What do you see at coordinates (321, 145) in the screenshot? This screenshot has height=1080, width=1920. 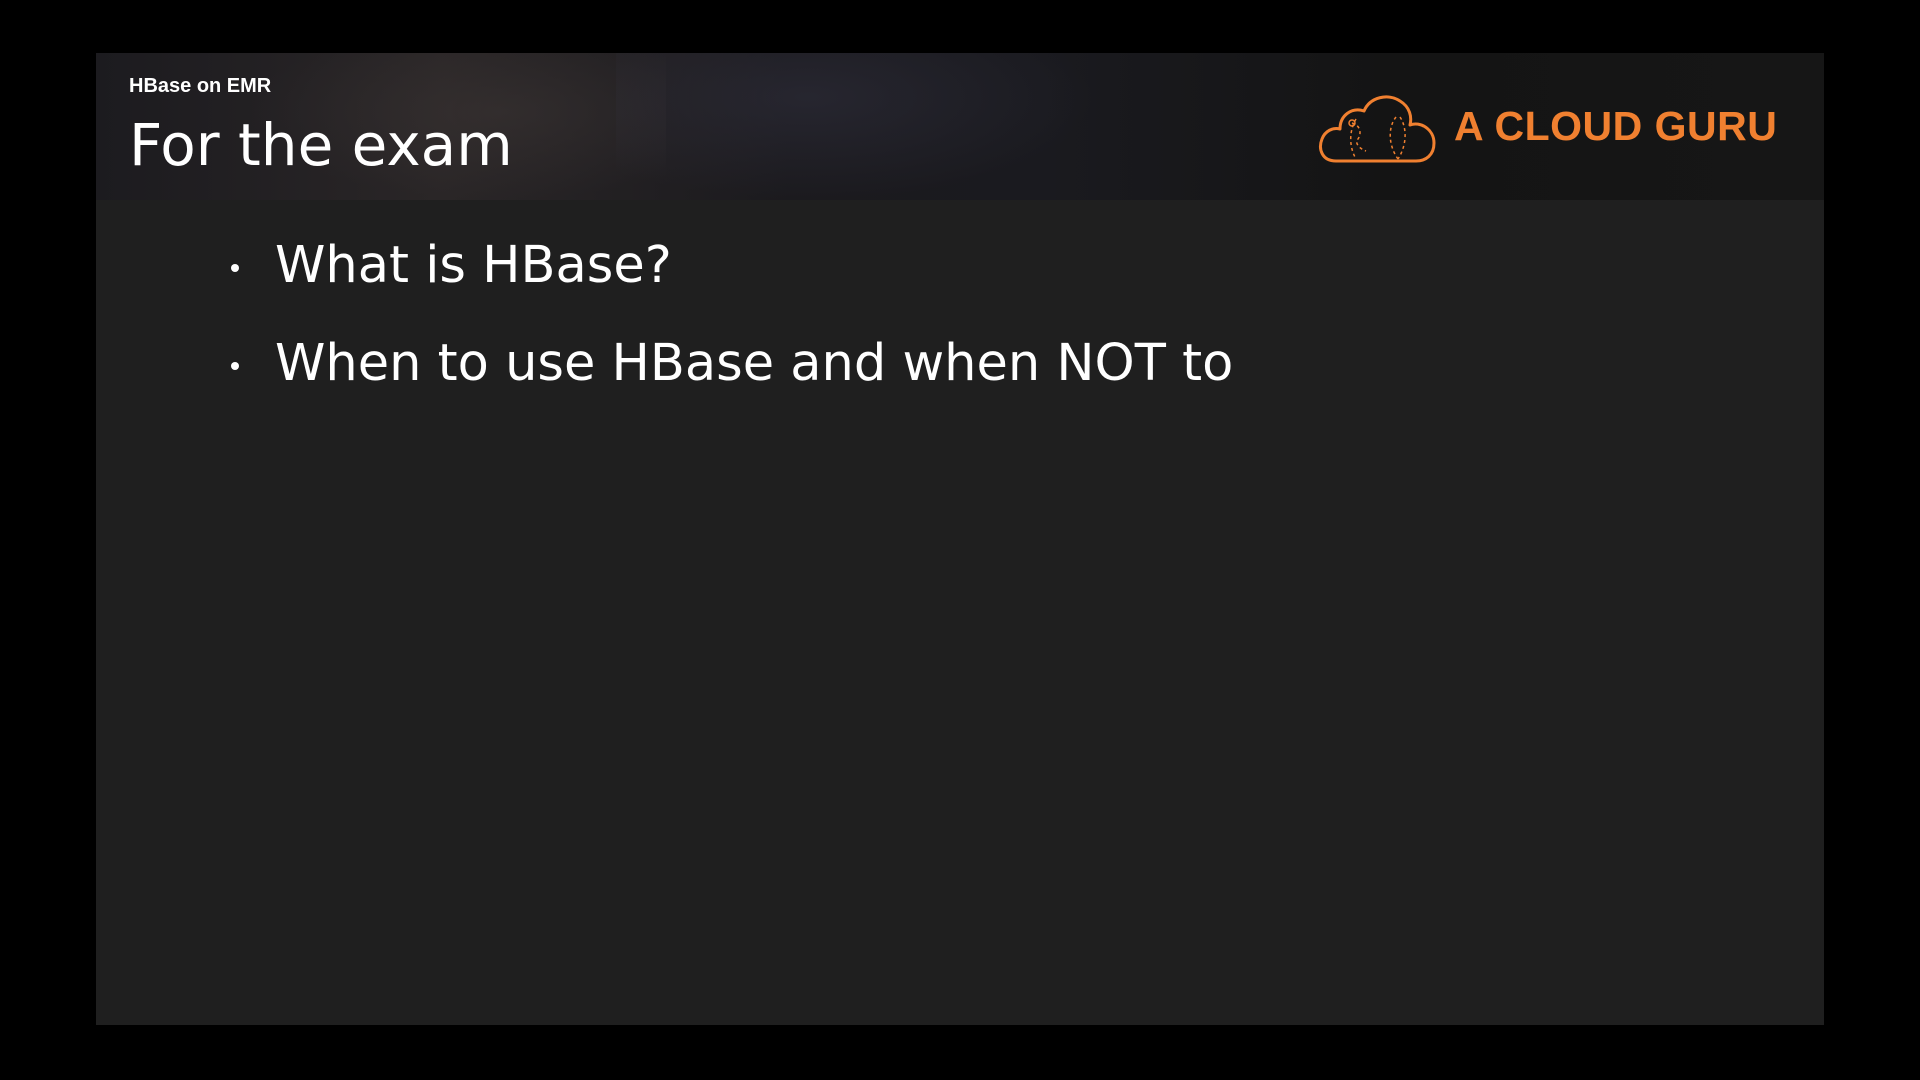 I see `slide-title: For the exam` at bounding box center [321, 145].